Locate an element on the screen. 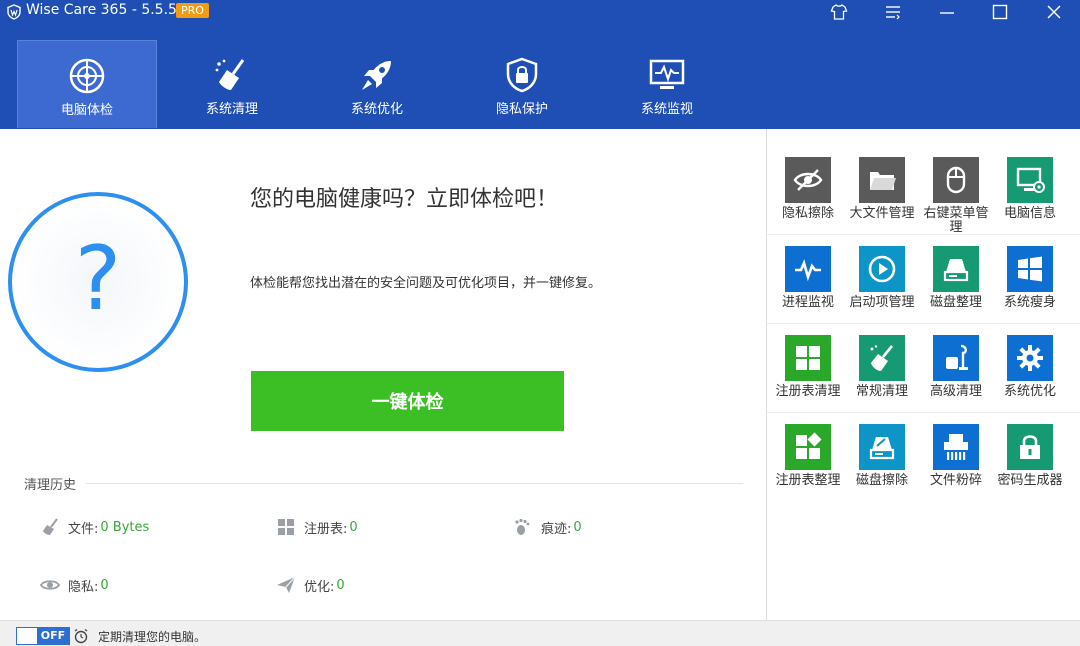 The height and width of the screenshot is (646, 1080). skin-button is located at coordinates (839, 12).